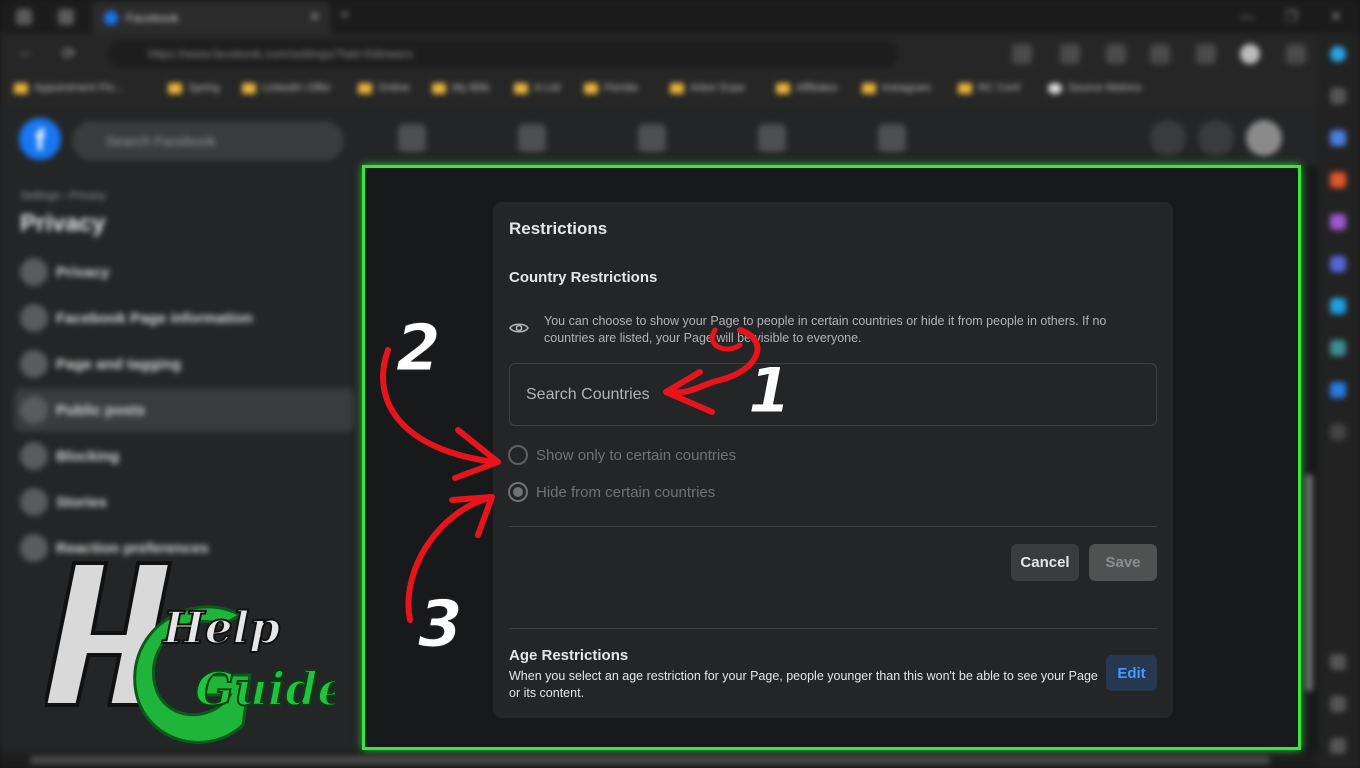 This screenshot has height=768, width=1360. What do you see at coordinates (184, 456) in the screenshot?
I see `sidebar-item-blocking: Blocking` at bounding box center [184, 456].